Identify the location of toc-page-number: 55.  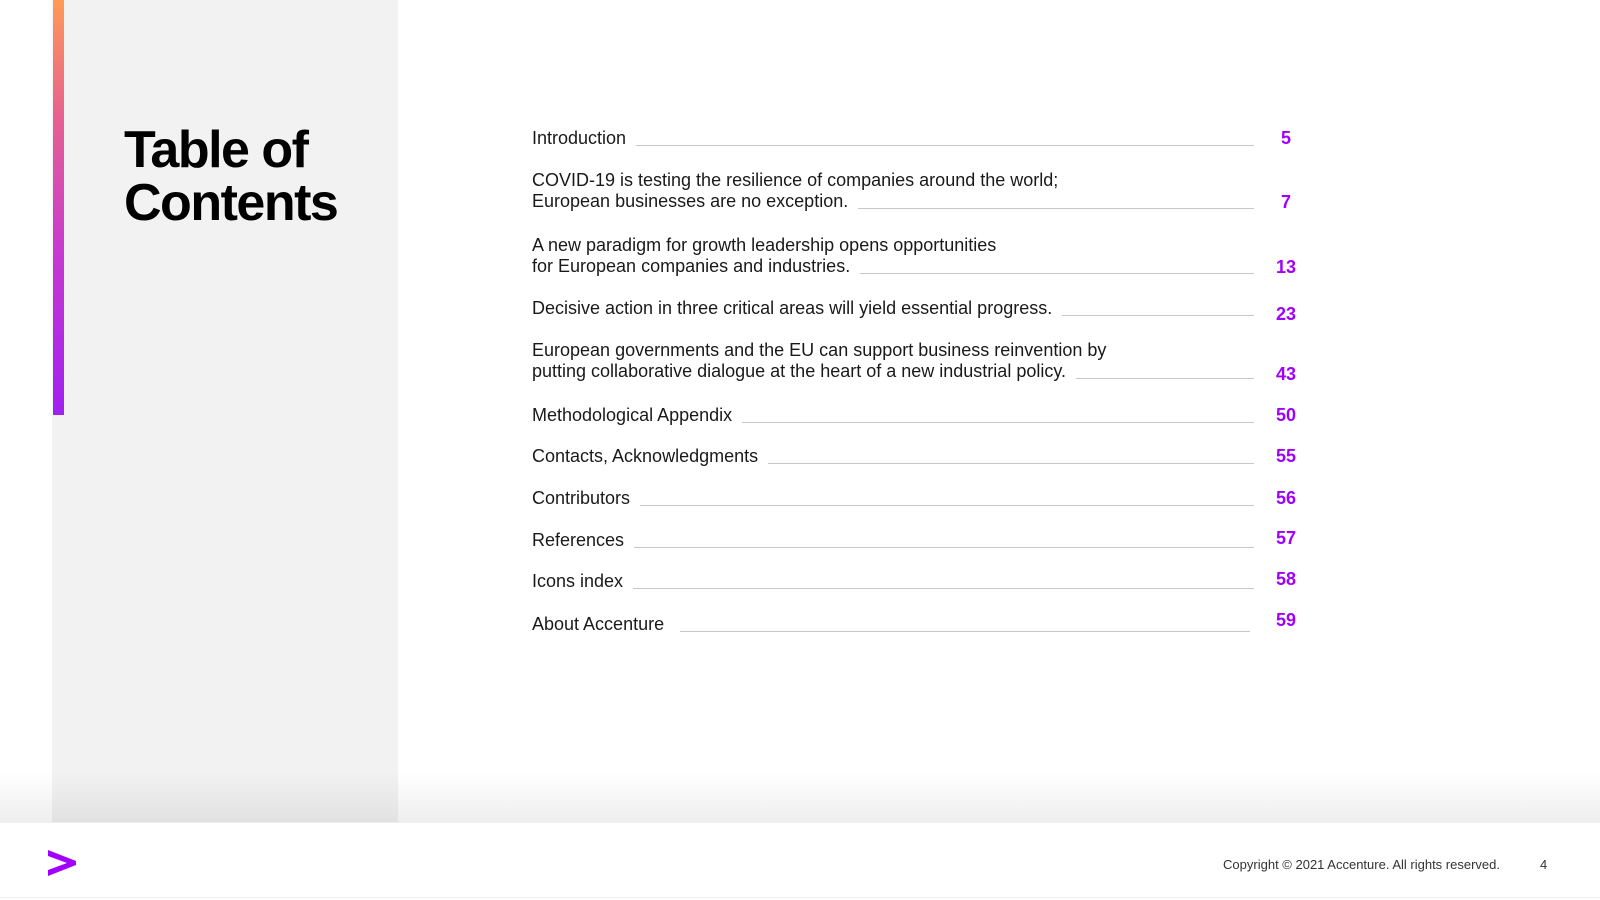
(1286, 456).